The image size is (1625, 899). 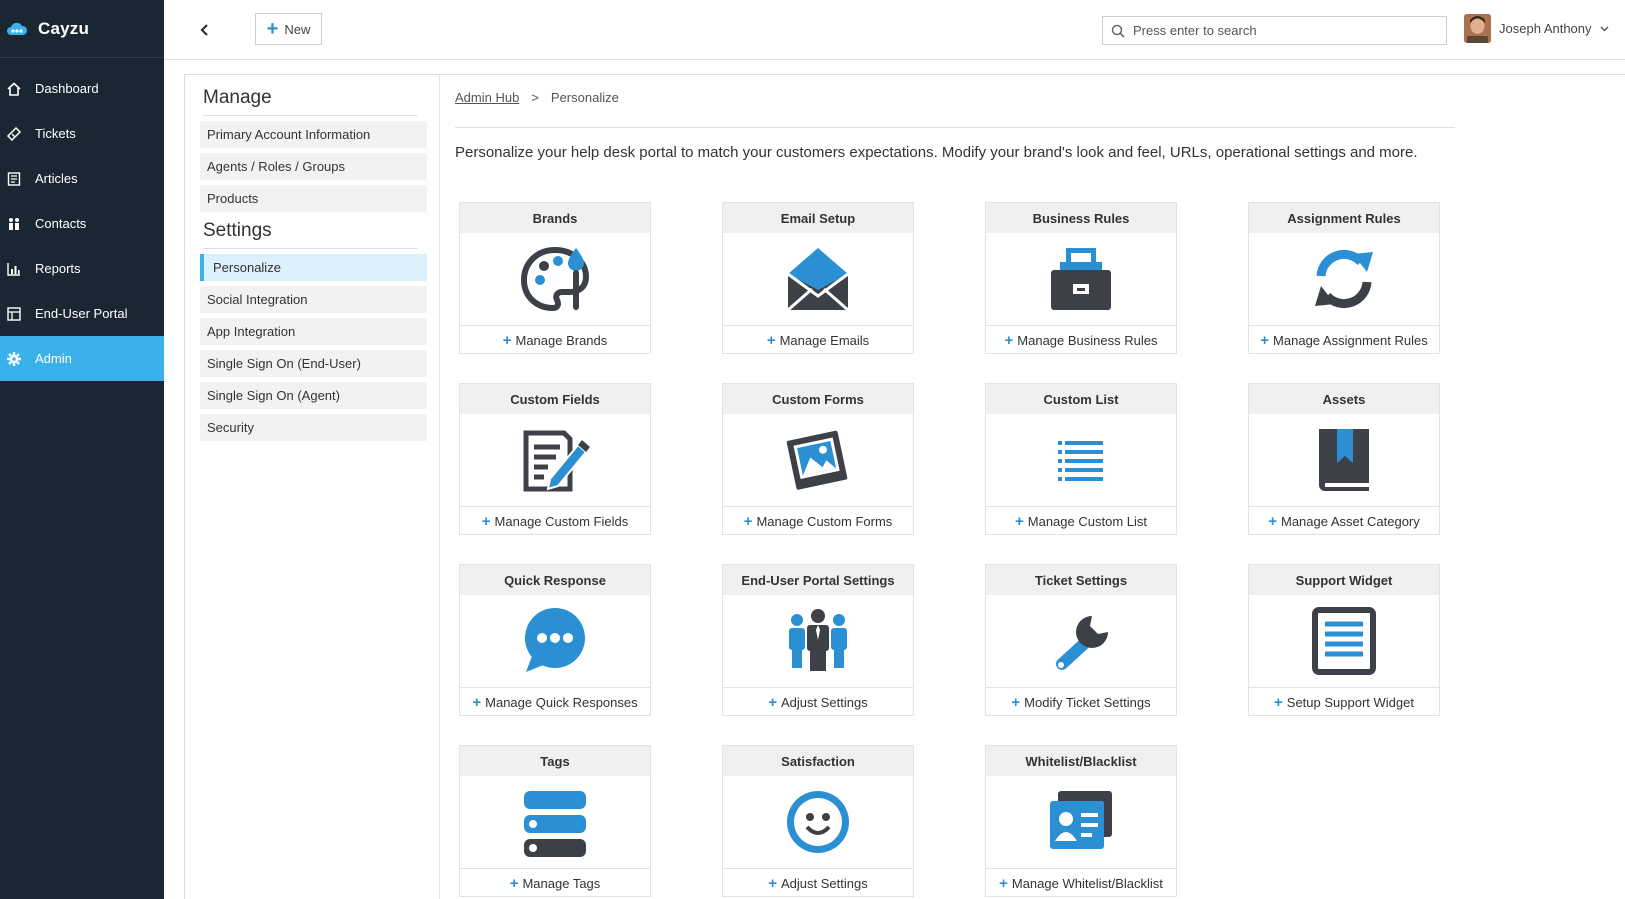 What do you see at coordinates (894, 30) in the screenshot?
I see `top-bar: + New Joseph Anthony` at bounding box center [894, 30].